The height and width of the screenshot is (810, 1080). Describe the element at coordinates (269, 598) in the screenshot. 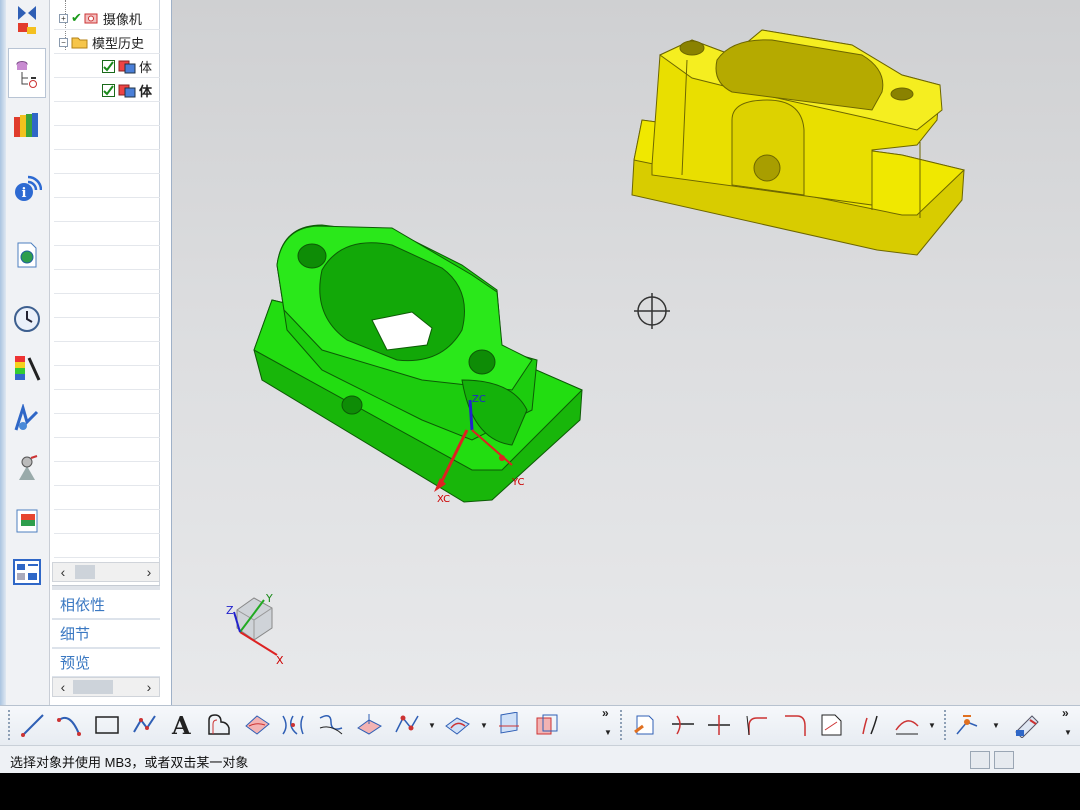

I see `triad-y-label: Y` at that location.